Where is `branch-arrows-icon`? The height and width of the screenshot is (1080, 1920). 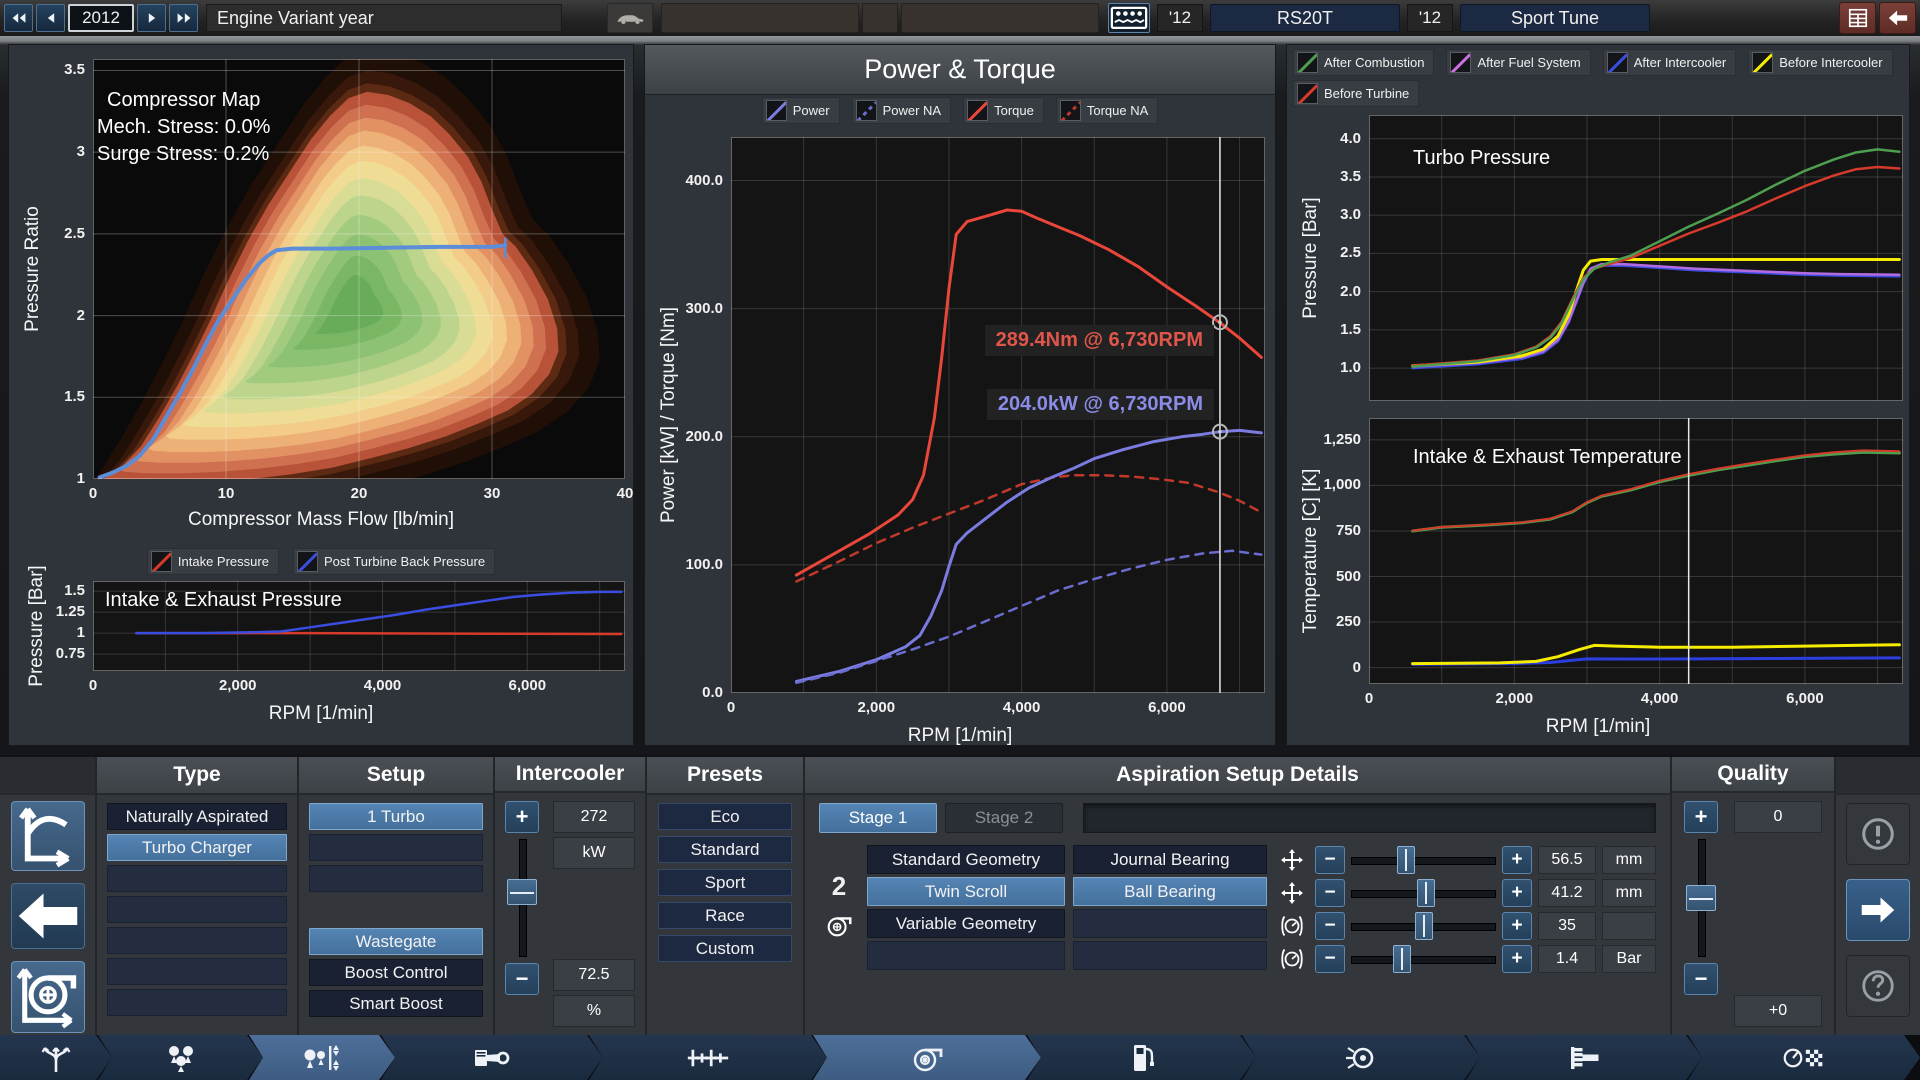
branch-arrows-icon is located at coordinates (56, 1058).